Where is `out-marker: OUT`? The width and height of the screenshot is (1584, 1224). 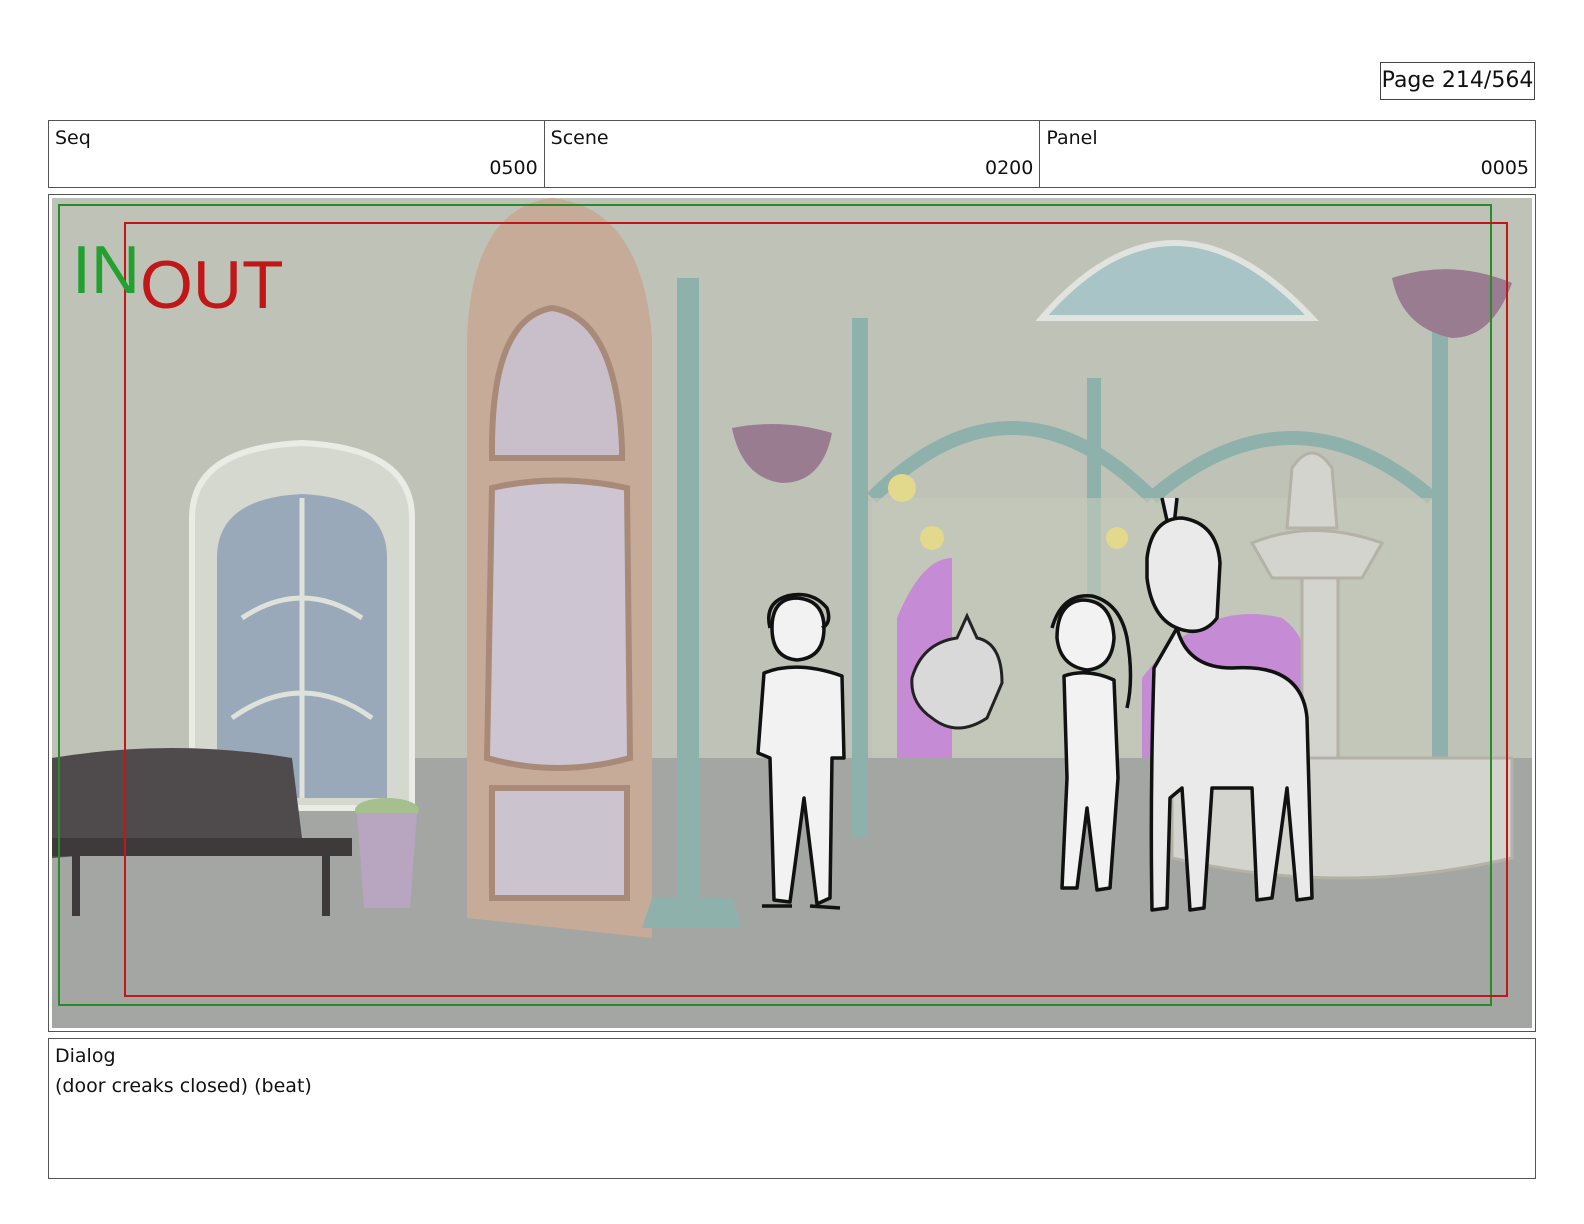
out-marker: OUT is located at coordinates (212, 285).